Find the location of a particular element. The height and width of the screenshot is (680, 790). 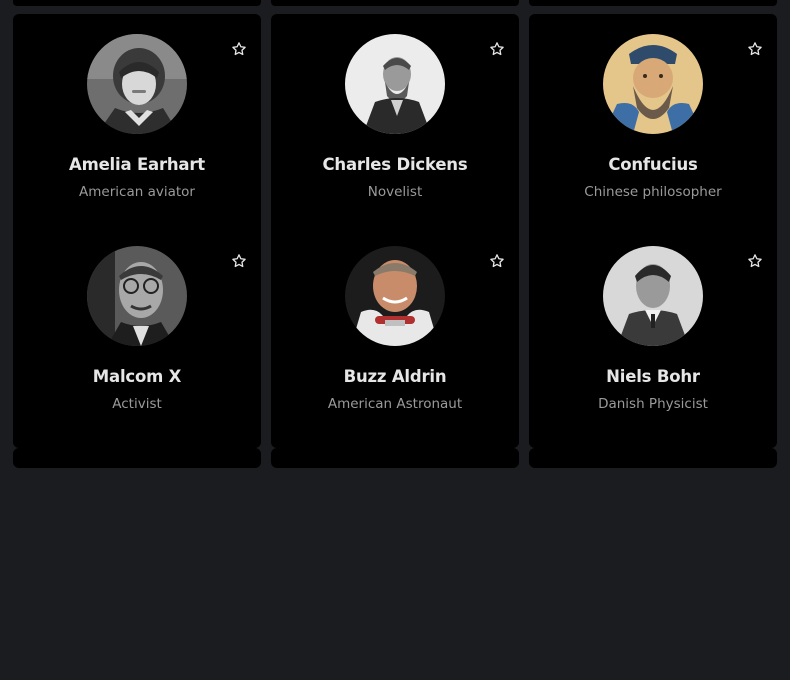

person-card: Charles Dickens Novelist is located at coordinates (395, 125).